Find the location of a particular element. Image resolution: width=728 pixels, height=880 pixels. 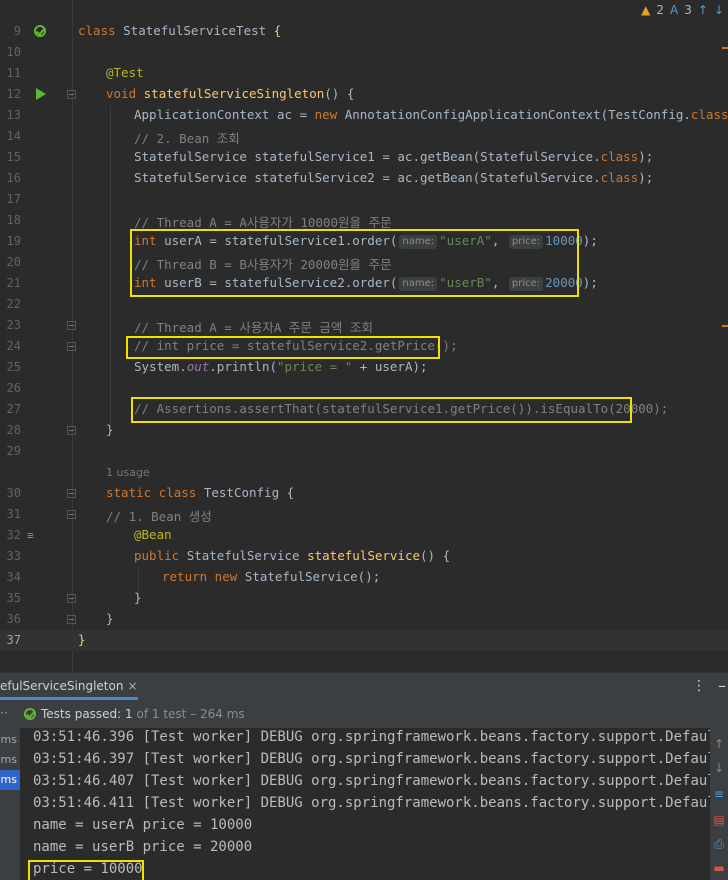

code-token: StatefulService(); is located at coordinates (312, 576).